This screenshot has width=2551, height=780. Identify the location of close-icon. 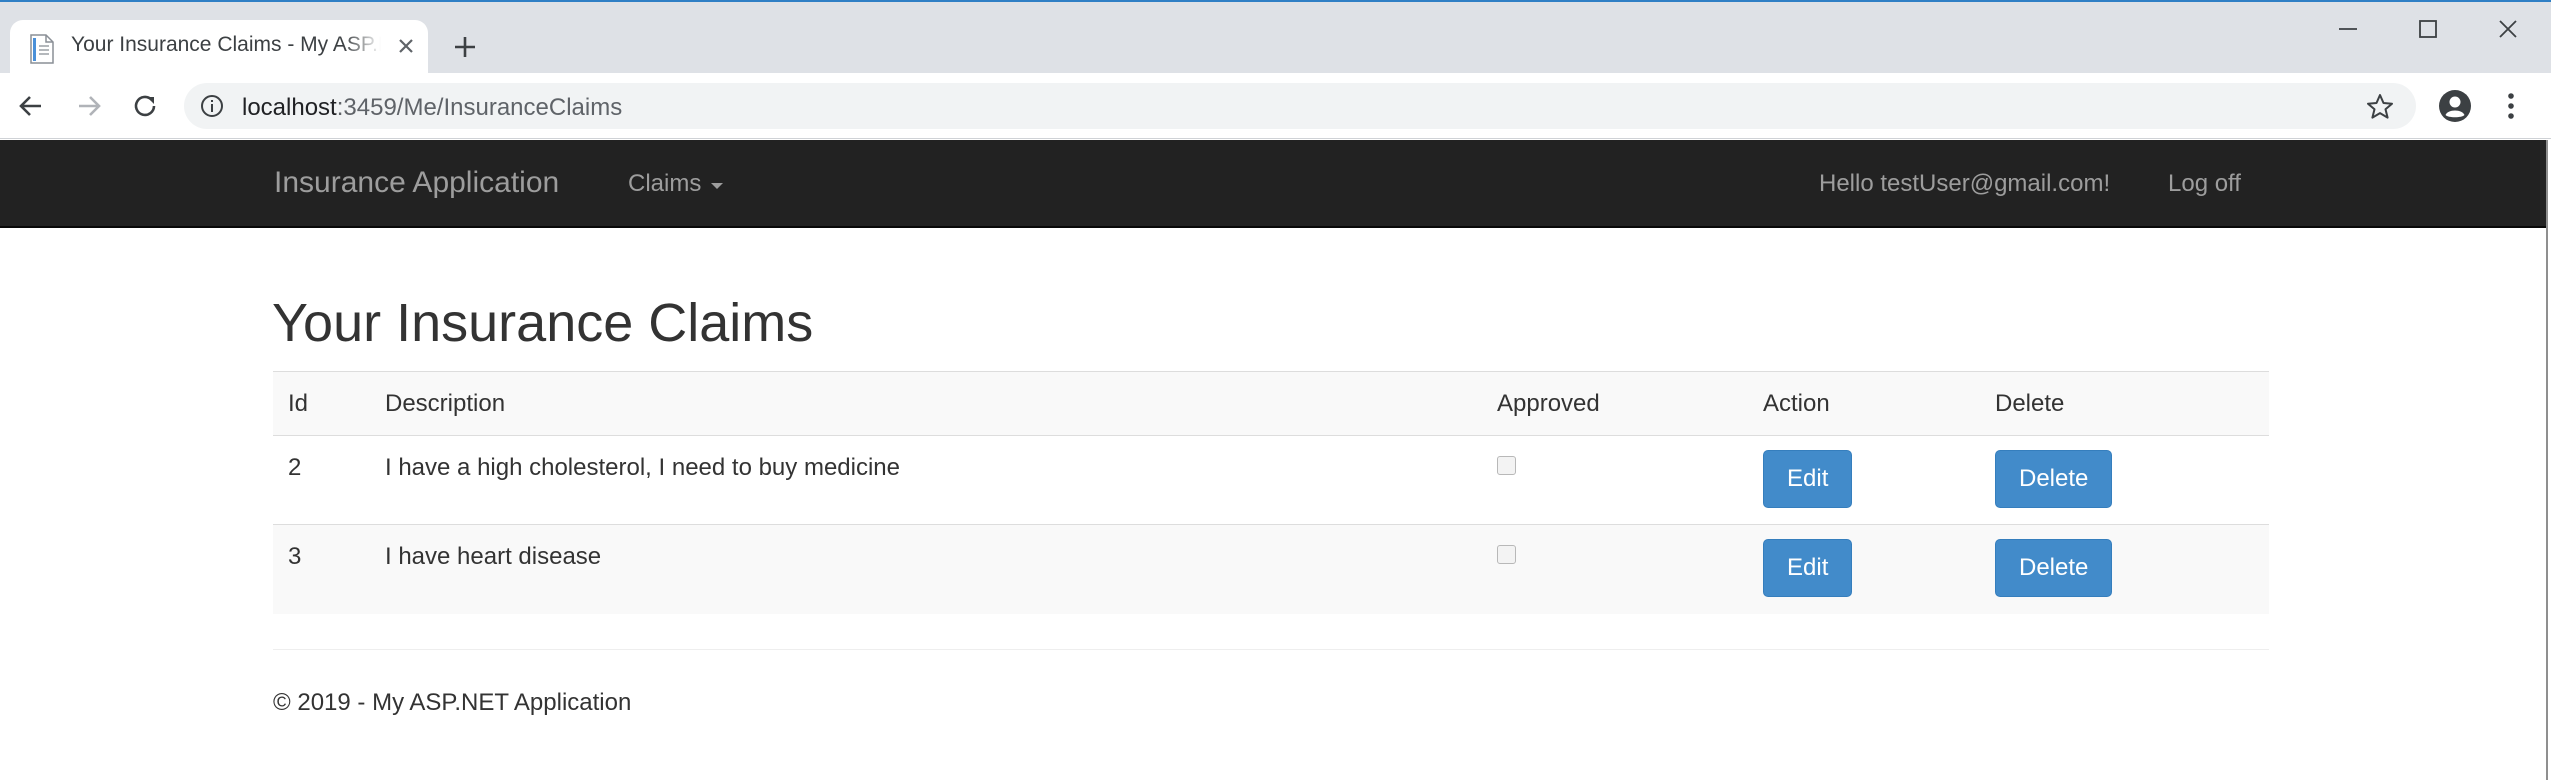
(406, 46).